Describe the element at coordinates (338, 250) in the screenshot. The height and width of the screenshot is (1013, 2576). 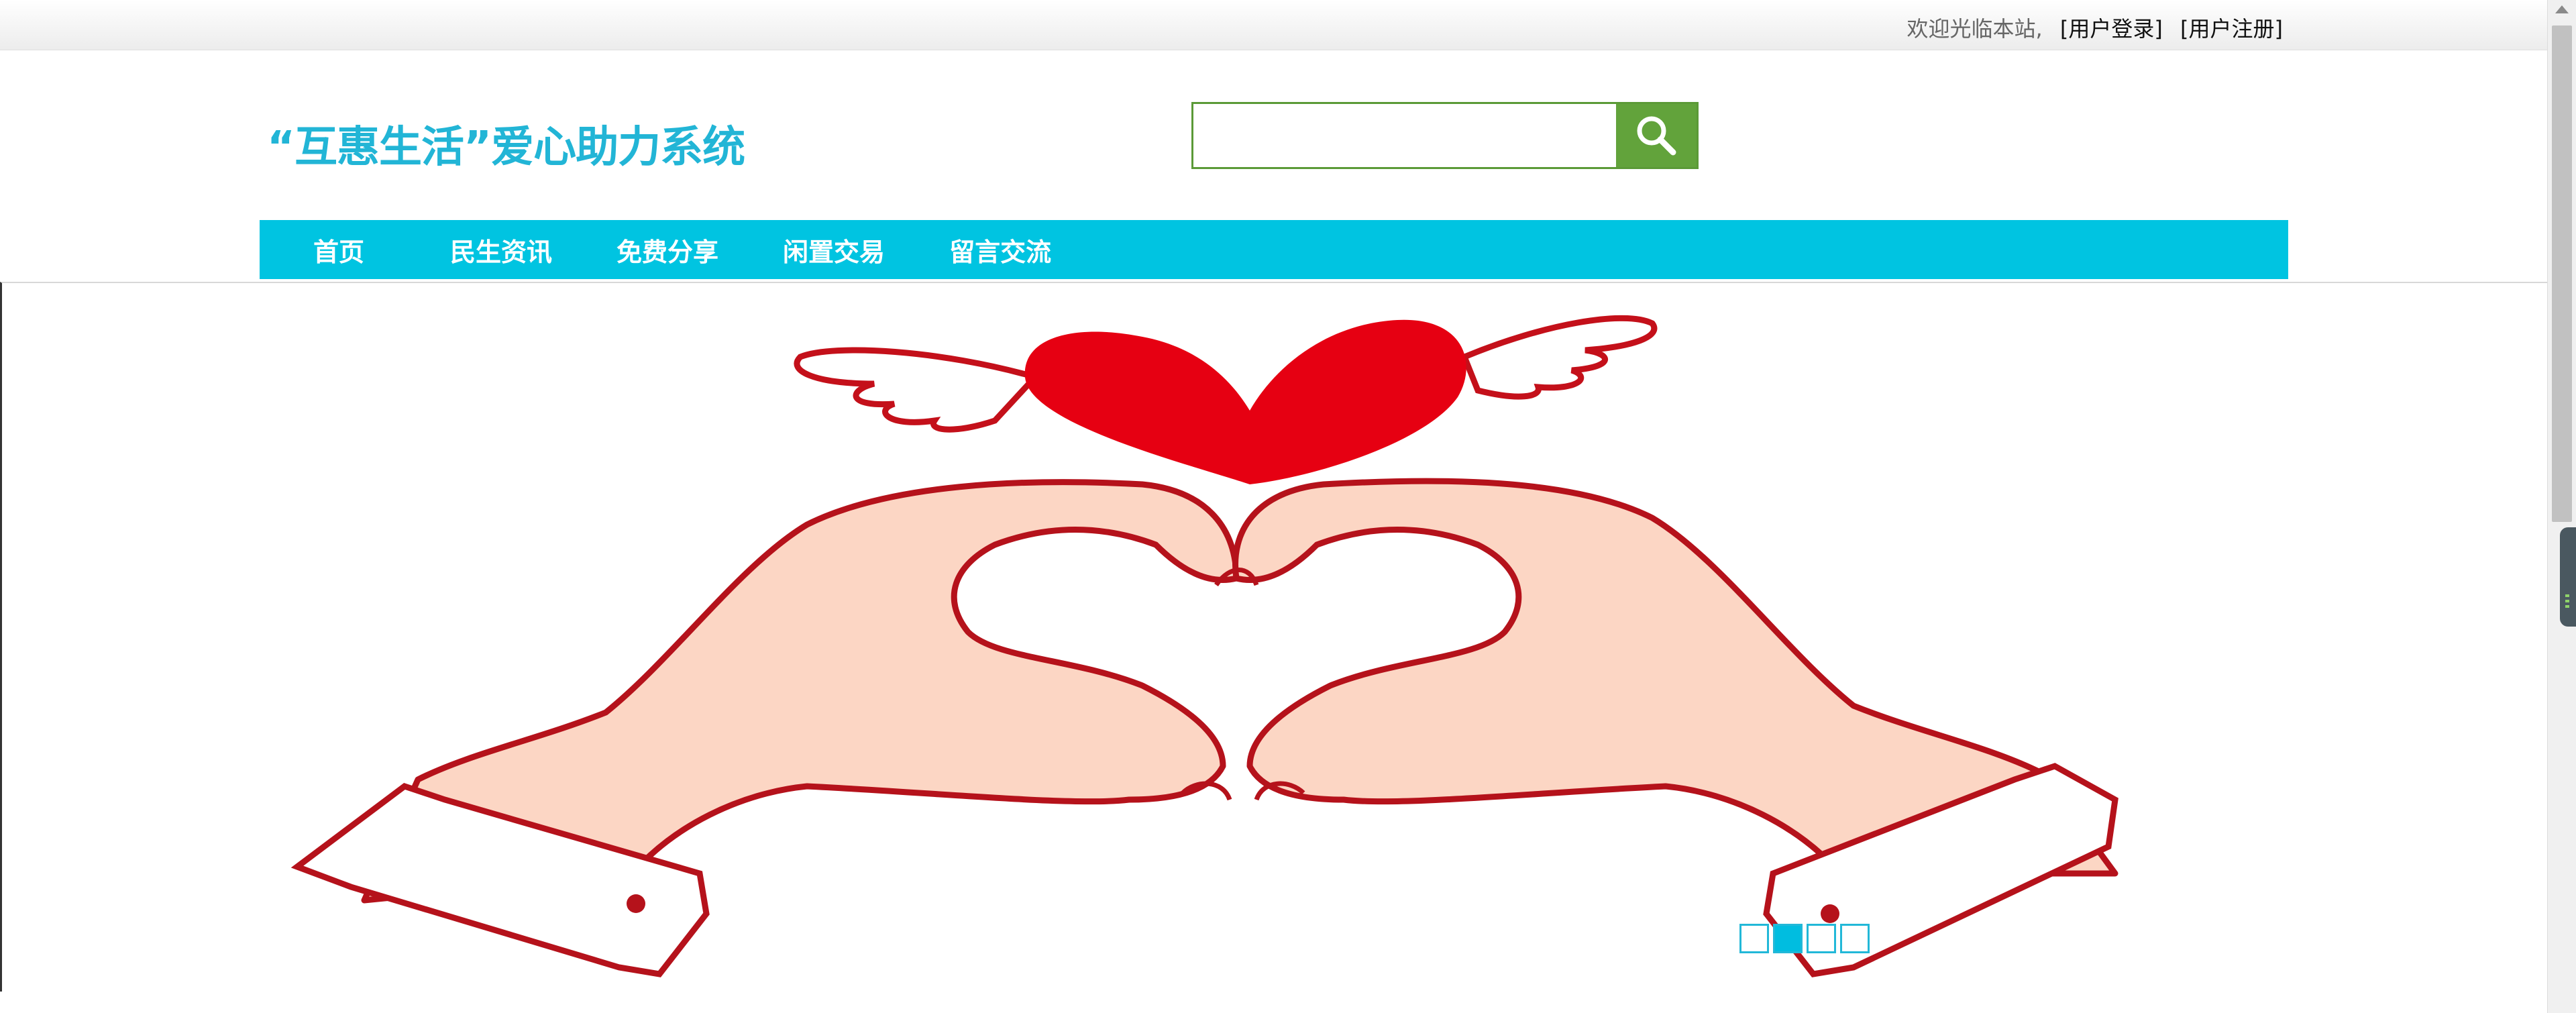
I see `nav-item-home: 首页` at that location.